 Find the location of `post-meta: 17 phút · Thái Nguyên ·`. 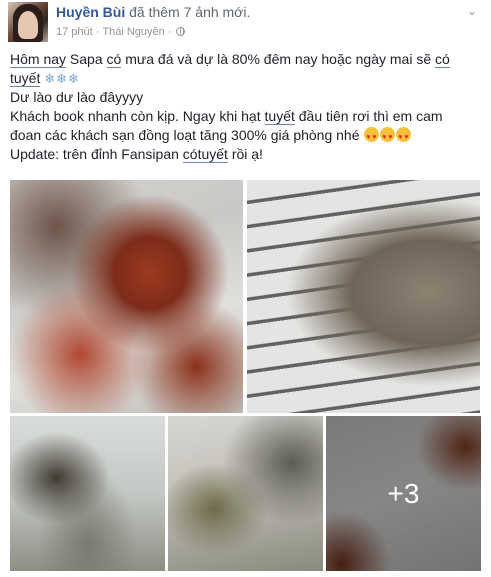

post-meta: 17 phút · Thái Nguyên · is located at coordinates (121, 32).